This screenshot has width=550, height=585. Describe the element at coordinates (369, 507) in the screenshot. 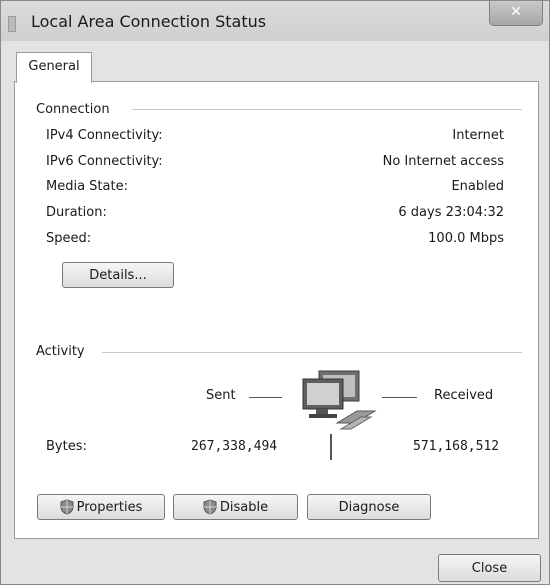

I see `diagnose-button: Diagnose` at that location.